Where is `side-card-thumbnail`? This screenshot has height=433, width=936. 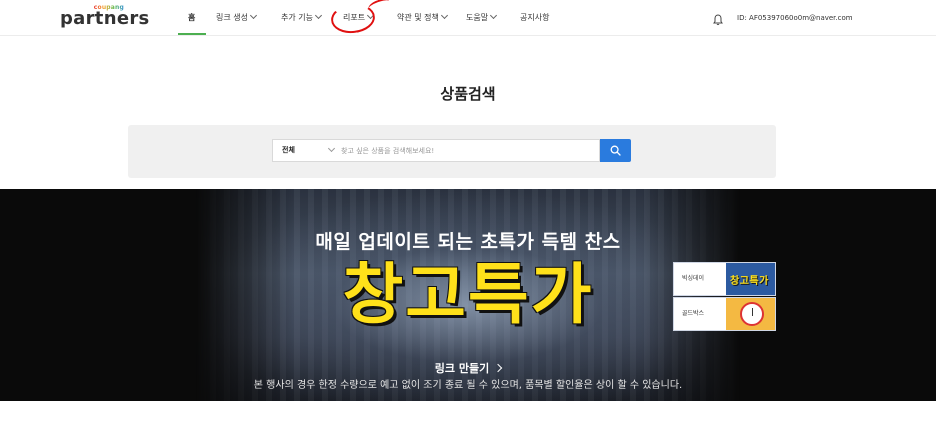 side-card-thumbnail is located at coordinates (750, 314).